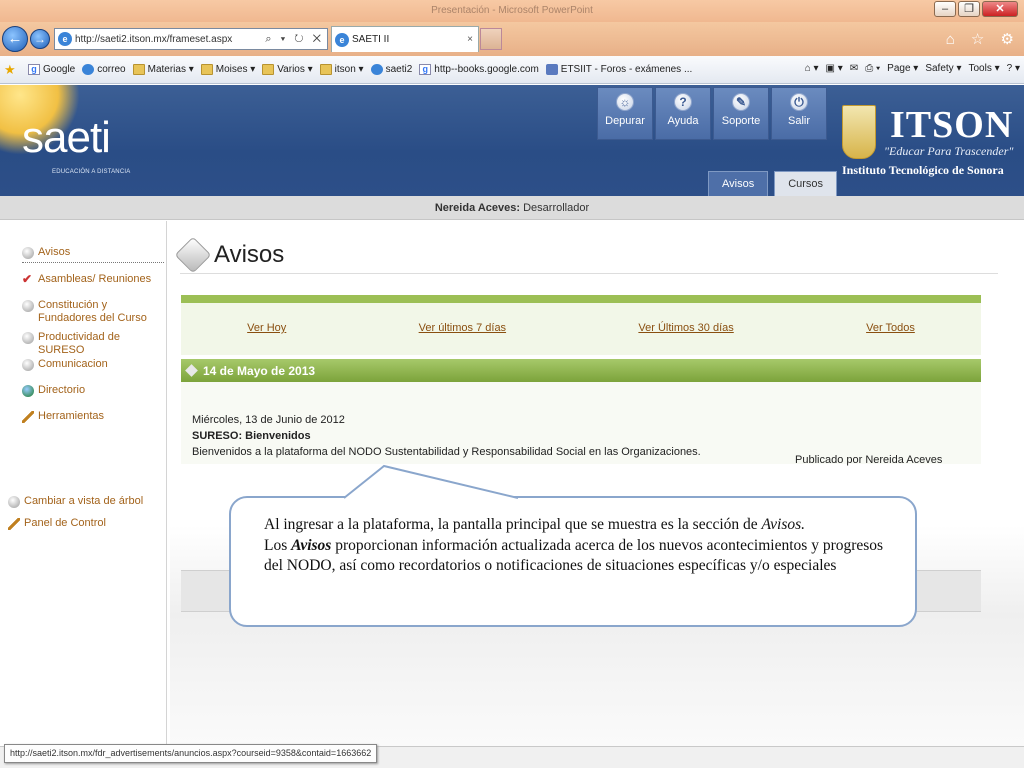  What do you see at coordinates (741, 102) in the screenshot?
I see `wrench-icon: ✎` at bounding box center [741, 102].